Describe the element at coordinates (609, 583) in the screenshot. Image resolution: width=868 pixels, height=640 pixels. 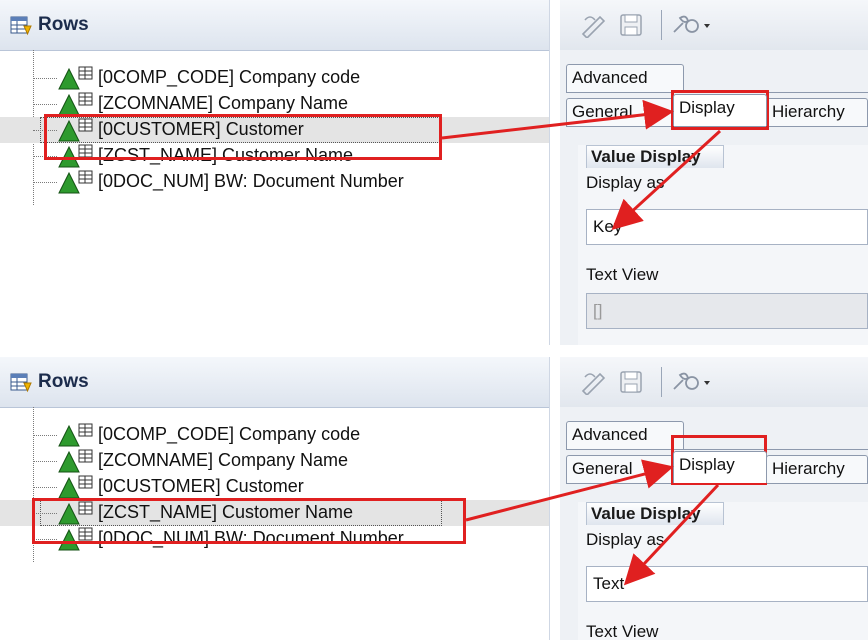
I see `display-as-value: Text` at that location.